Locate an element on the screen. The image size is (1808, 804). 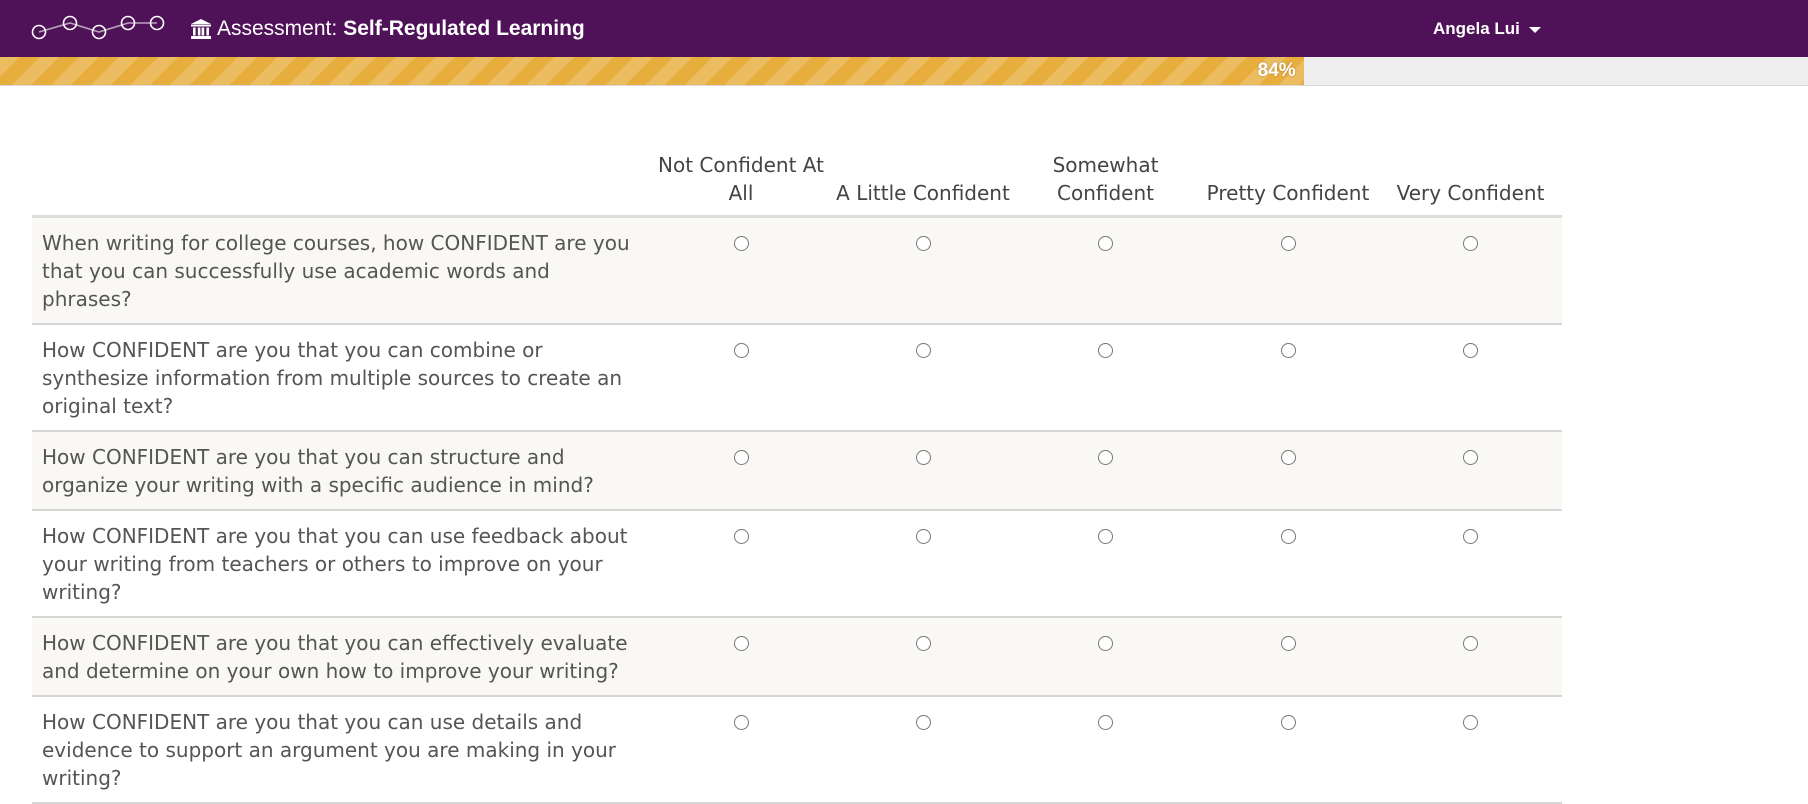
progress-bar: 84% is located at coordinates (904, 71).